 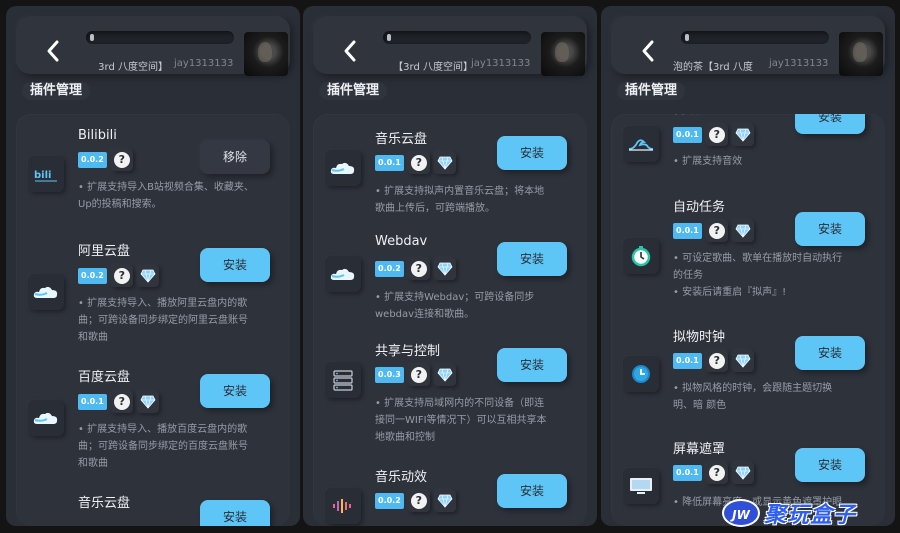 I want to click on remove-button: 移除, so click(x=235, y=157).